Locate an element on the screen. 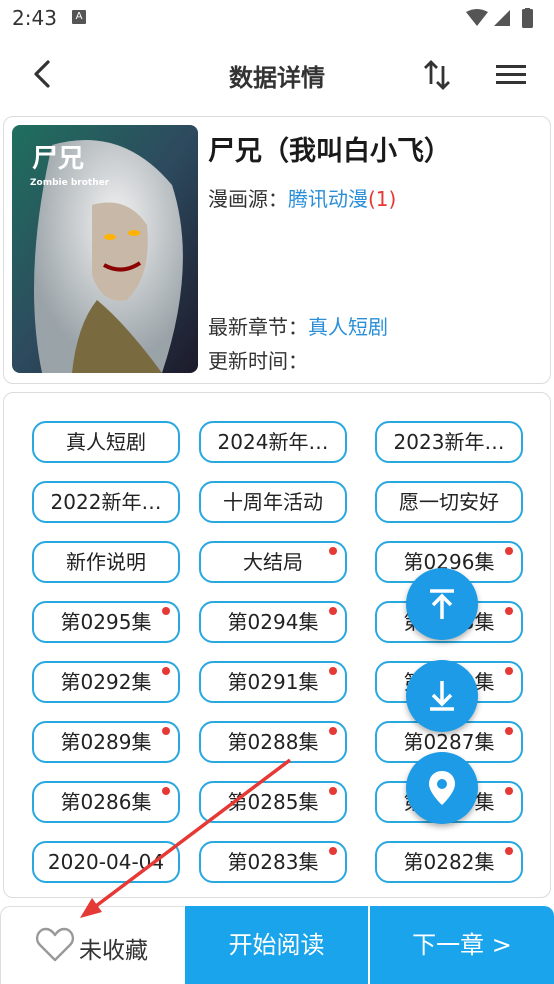 This screenshot has height=984, width=554. chapter-chip-label: 十周年活动 is located at coordinates (273, 502).